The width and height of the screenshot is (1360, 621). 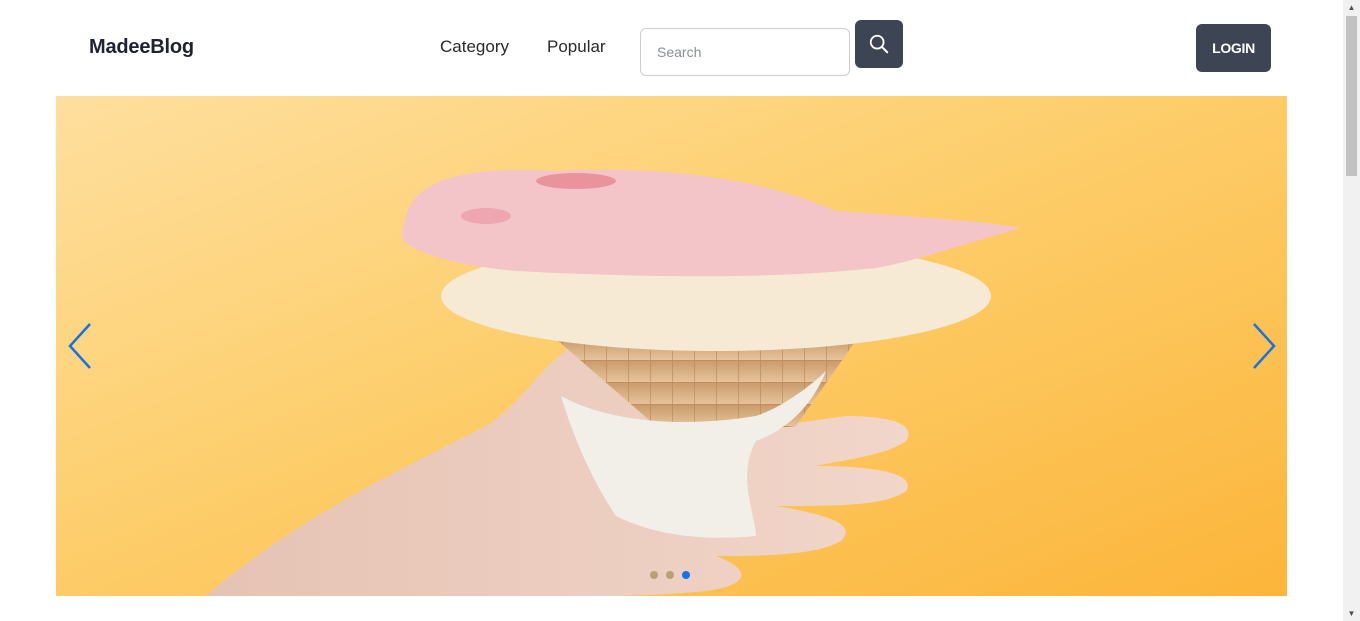 What do you see at coordinates (1233, 48) in the screenshot?
I see `login-button: LOGIN` at bounding box center [1233, 48].